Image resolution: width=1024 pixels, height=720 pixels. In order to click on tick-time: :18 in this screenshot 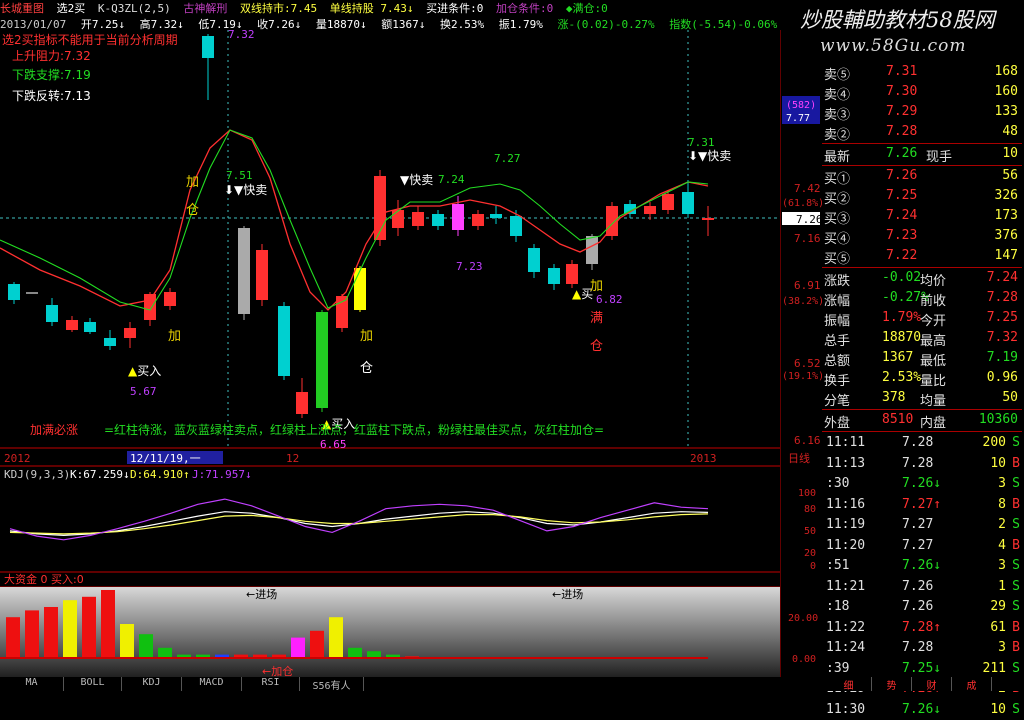, I will do `click(838, 606)`.